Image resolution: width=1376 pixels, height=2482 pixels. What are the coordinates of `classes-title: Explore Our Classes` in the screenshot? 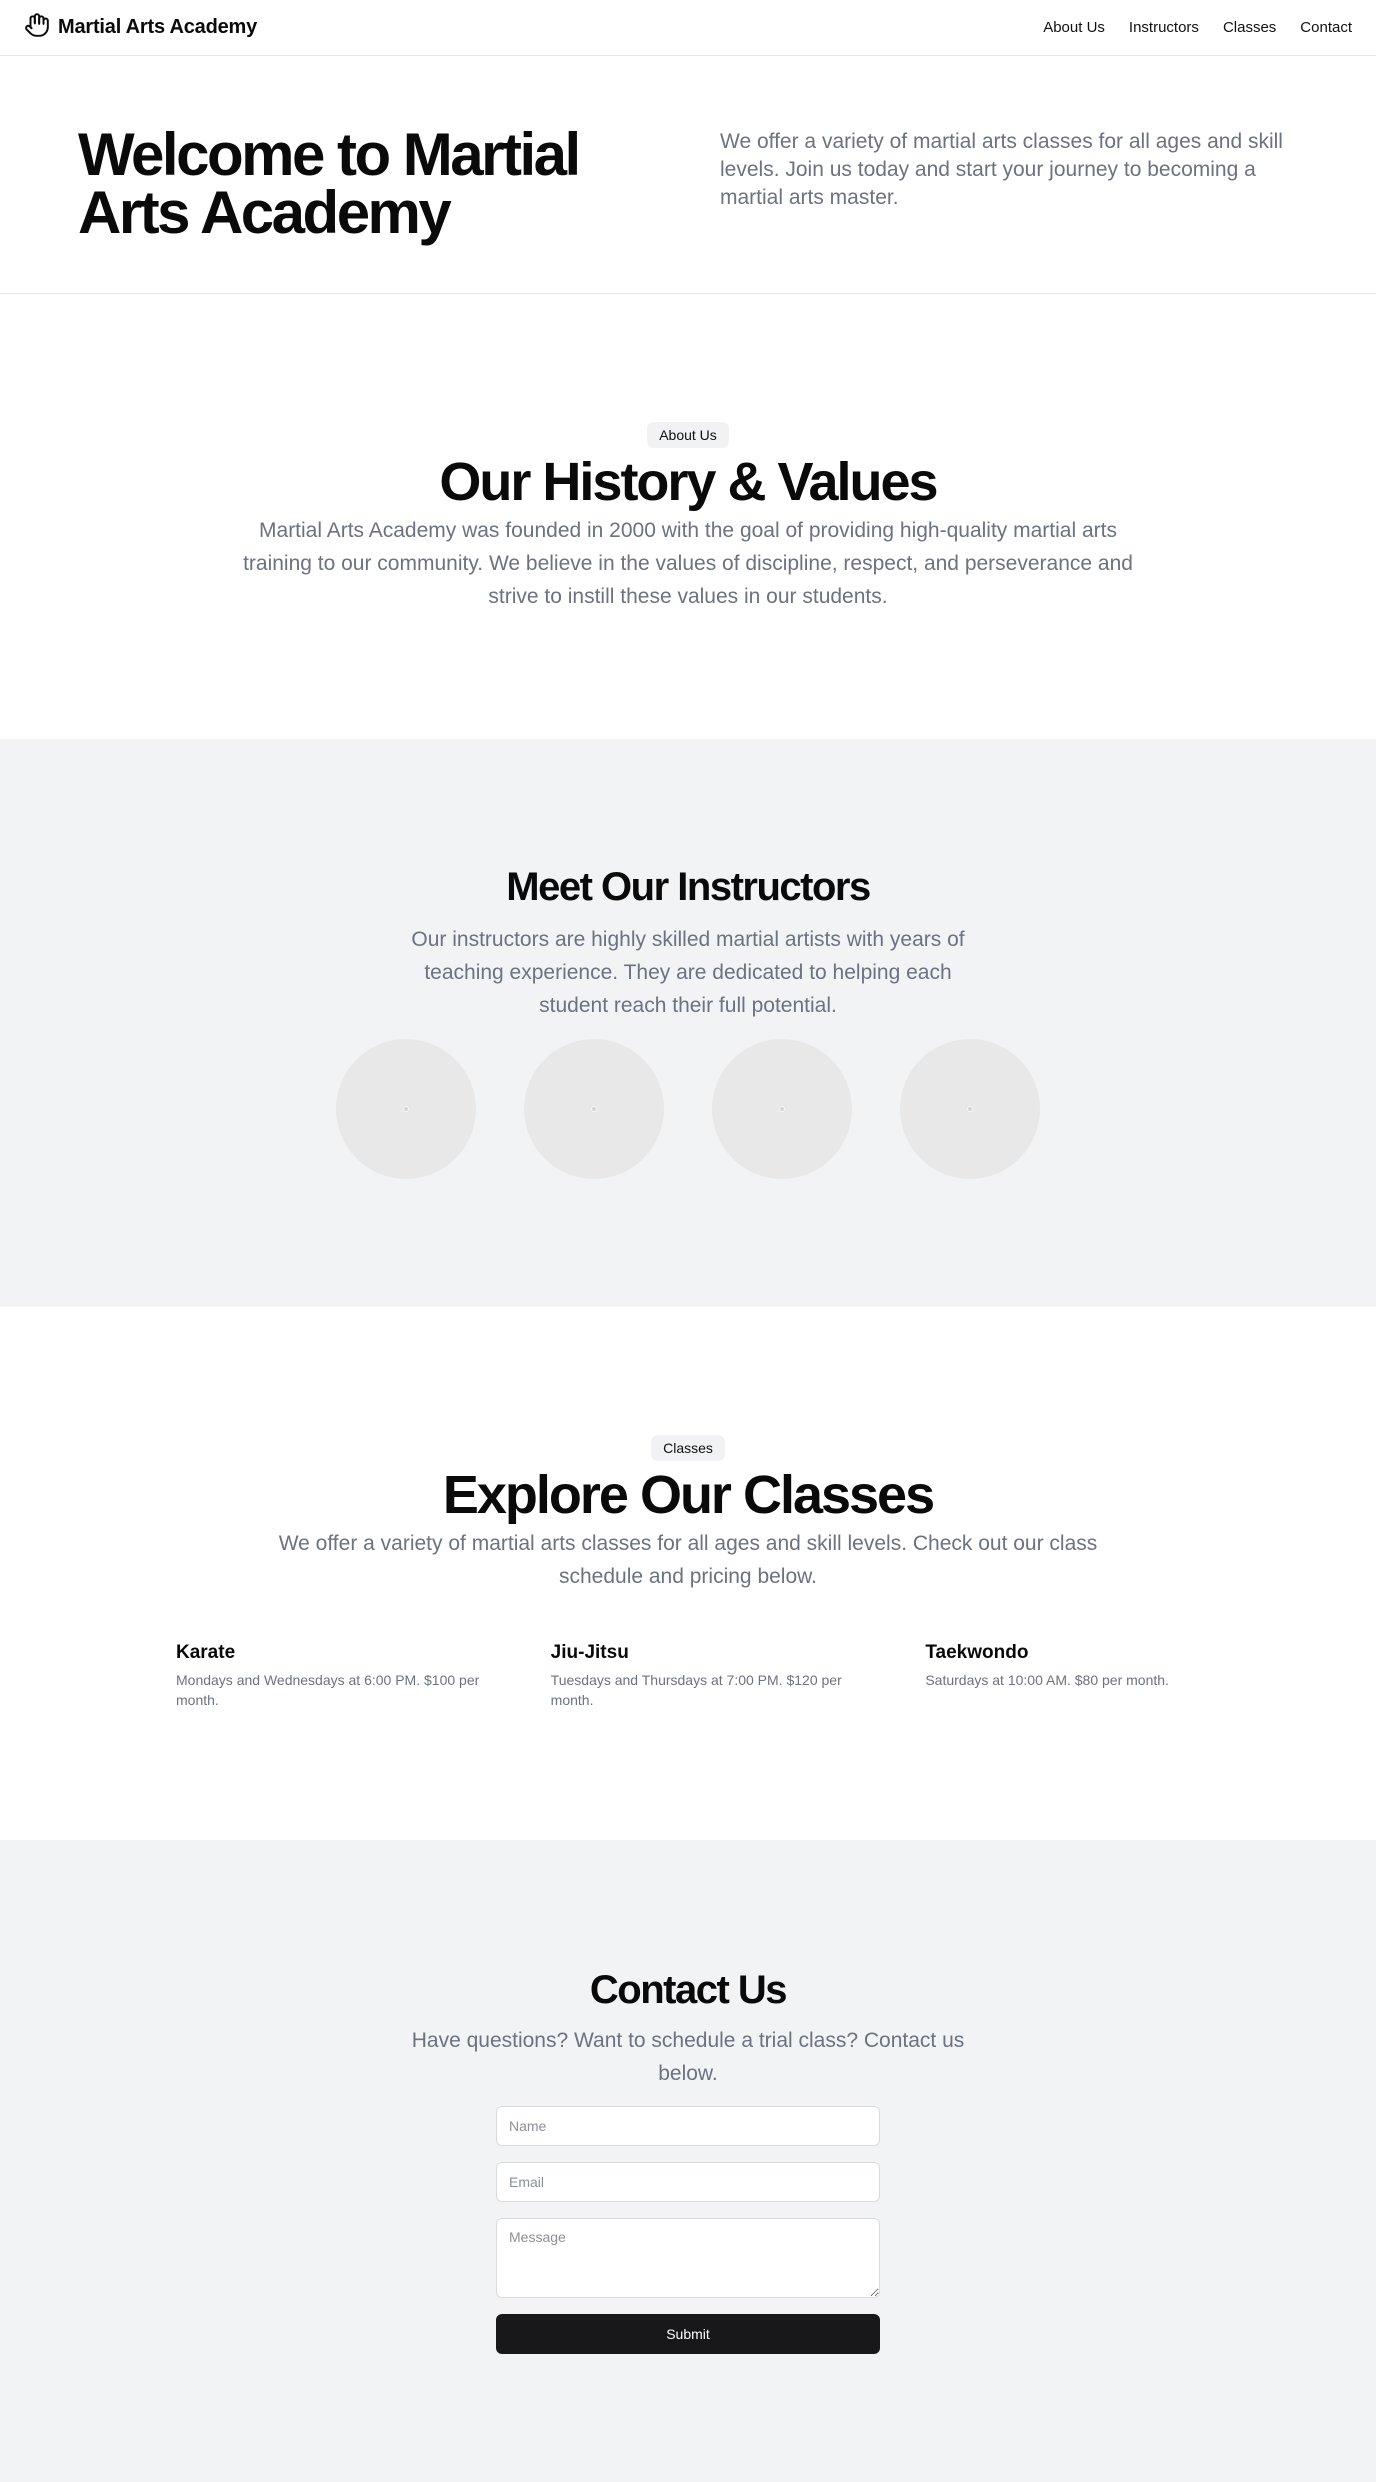 It's located at (688, 1495).